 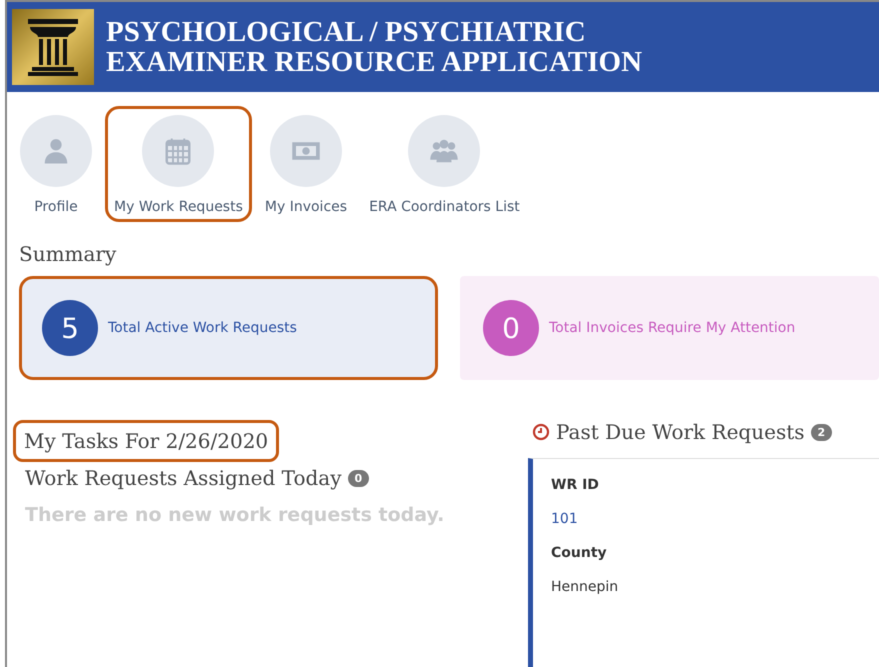 I want to click on app-title: PSYCHOLOGICAL / PSYCHIATRIC, so click(x=346, y=32).